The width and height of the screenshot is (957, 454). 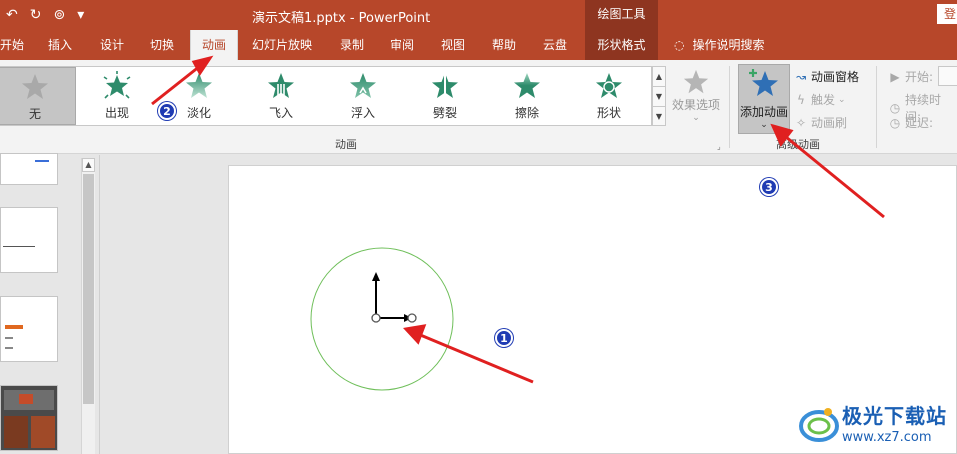 I want to click on motion-path-start-handle, so click(x=376, y=318).